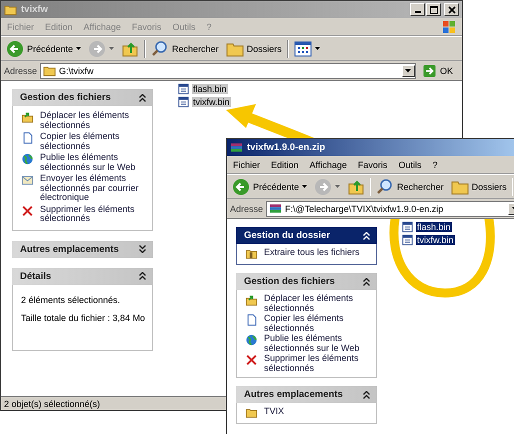 This screenshot has width=514, height=434. I want to click on menu-item: Edition, so click(285, 165).